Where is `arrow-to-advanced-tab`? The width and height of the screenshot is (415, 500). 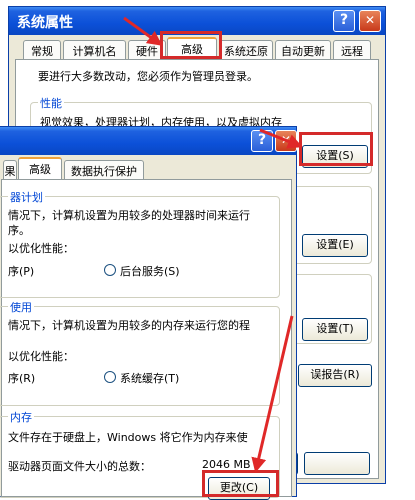
arrow-to-advanced-tab is located at coordinates (143, 31).